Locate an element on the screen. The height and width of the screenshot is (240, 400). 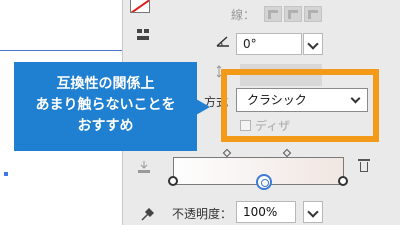
angle-input: 0° is located at coordinates (269, 44).